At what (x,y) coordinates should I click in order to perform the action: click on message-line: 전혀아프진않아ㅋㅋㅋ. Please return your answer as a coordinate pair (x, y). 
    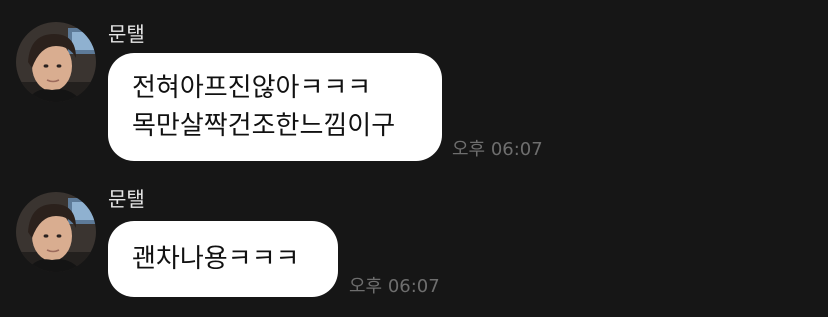
    Looking at the image, I should click on (252, 88).